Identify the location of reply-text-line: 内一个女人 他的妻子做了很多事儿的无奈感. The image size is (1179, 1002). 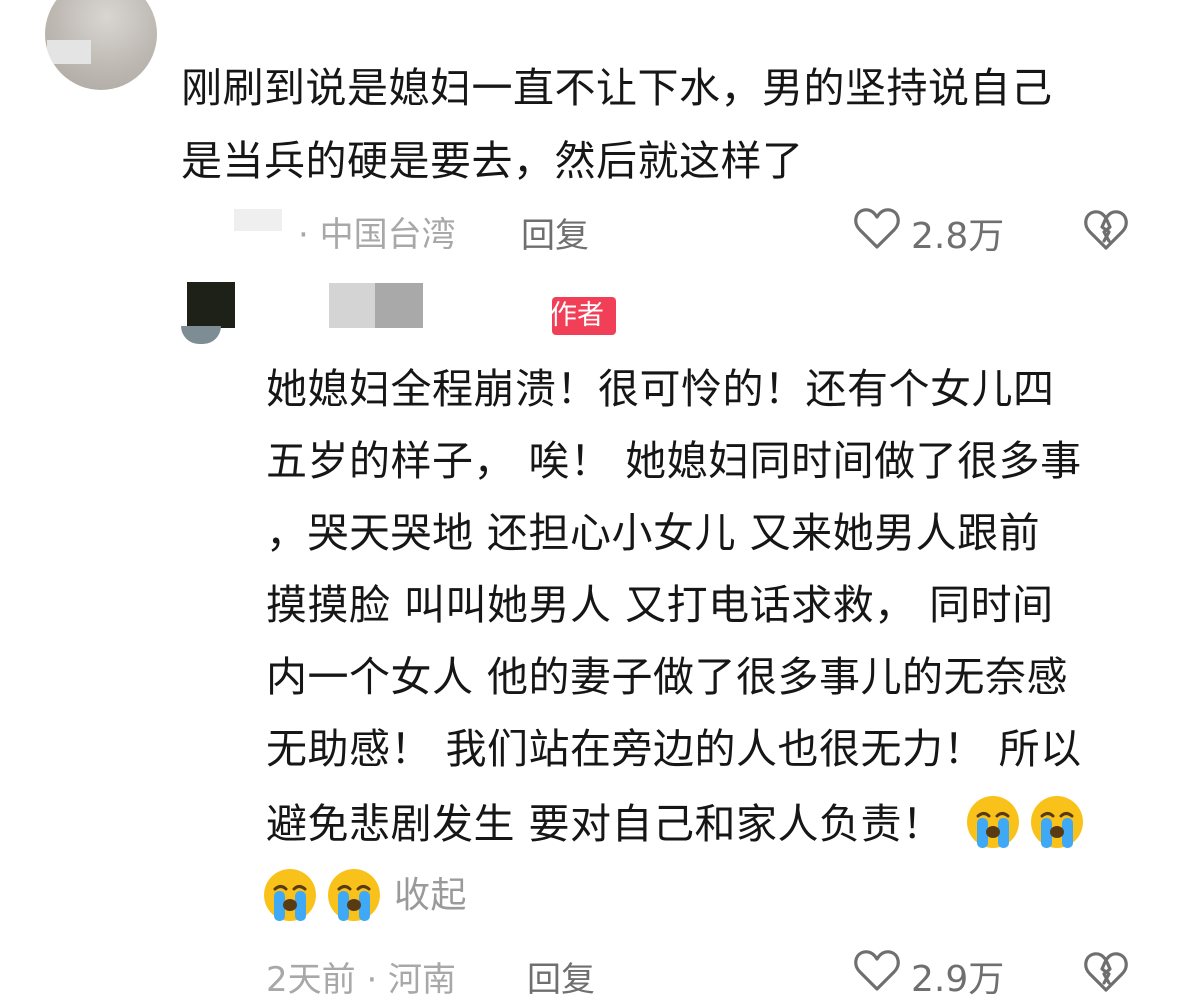
(667, 677).